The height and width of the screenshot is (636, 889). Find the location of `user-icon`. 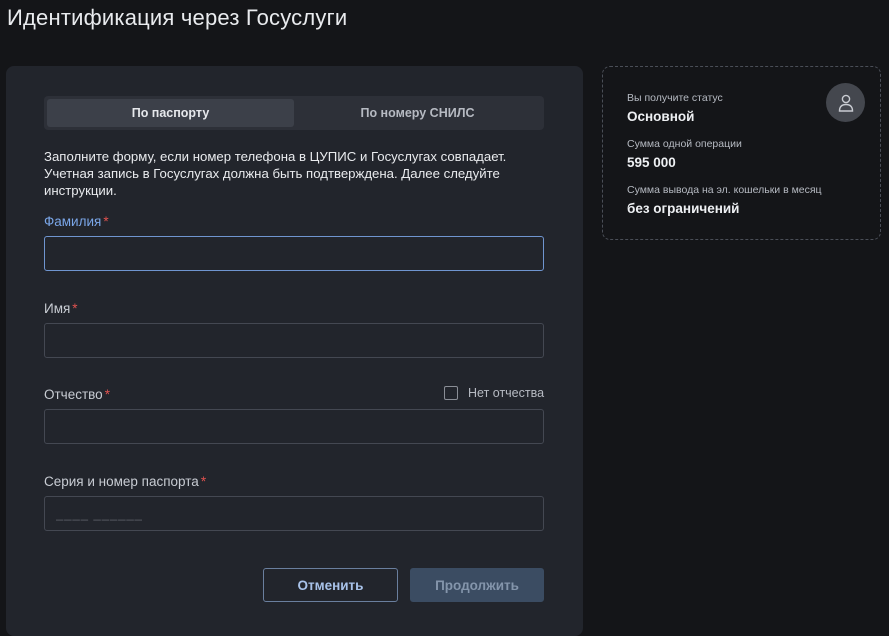

user-icon is located at coordinates (845, 102).